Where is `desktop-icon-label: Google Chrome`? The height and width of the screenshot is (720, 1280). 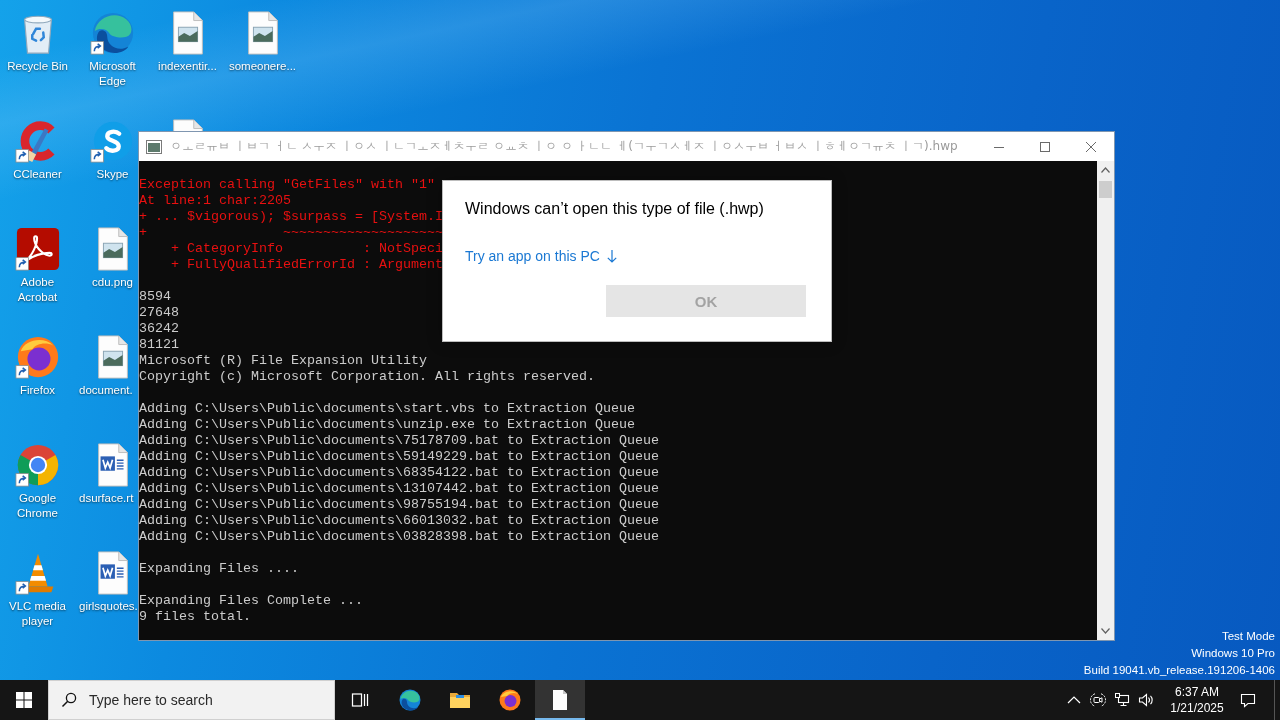 desktop-icon-label: Google Chrome is located at coordinates (37, 506).